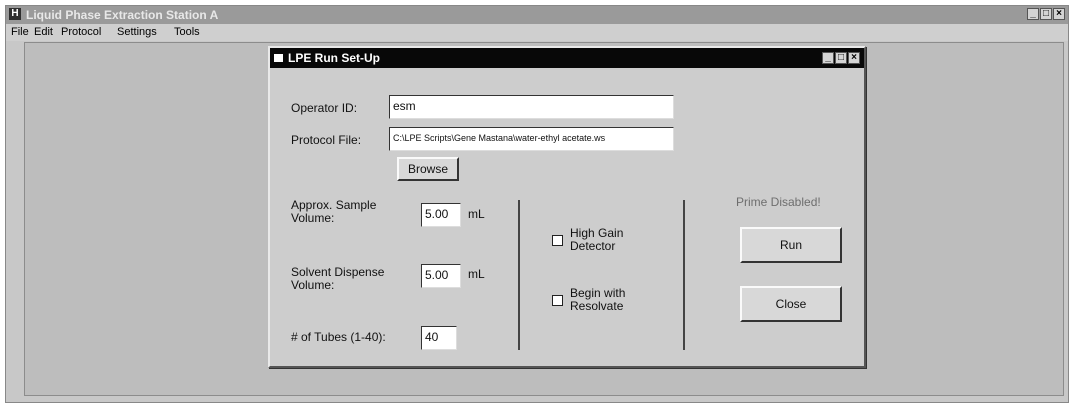  What do you see at coordinates (187, 32) in the screenshot?
I see `menu-tools: Tools` at bounding box center [187, 32].